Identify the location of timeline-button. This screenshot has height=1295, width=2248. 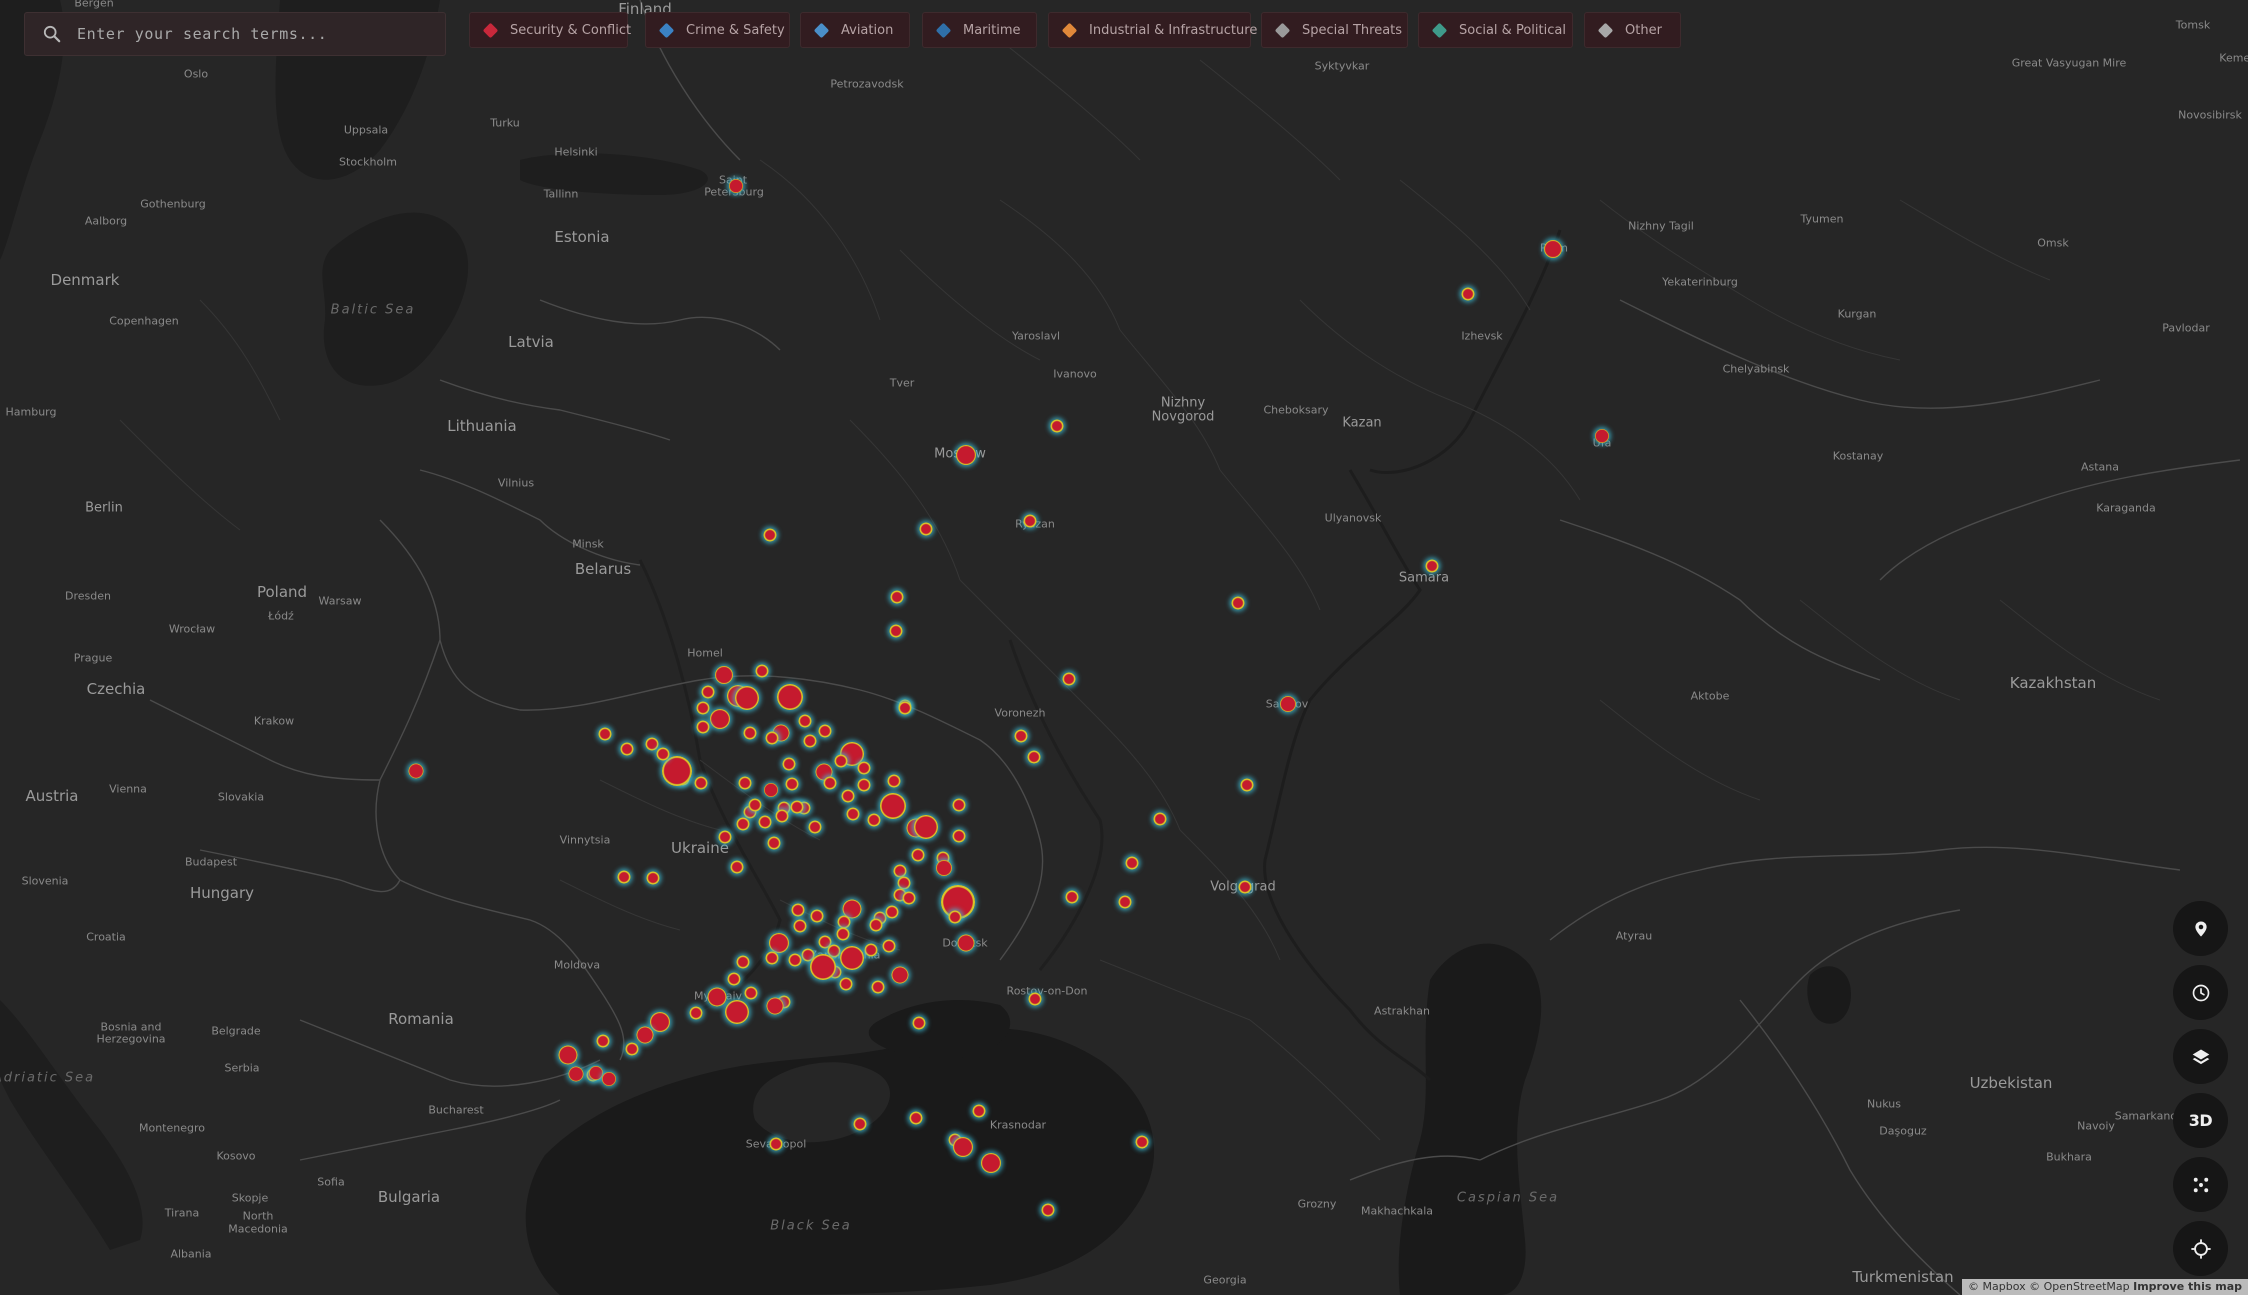
(2200, 992).